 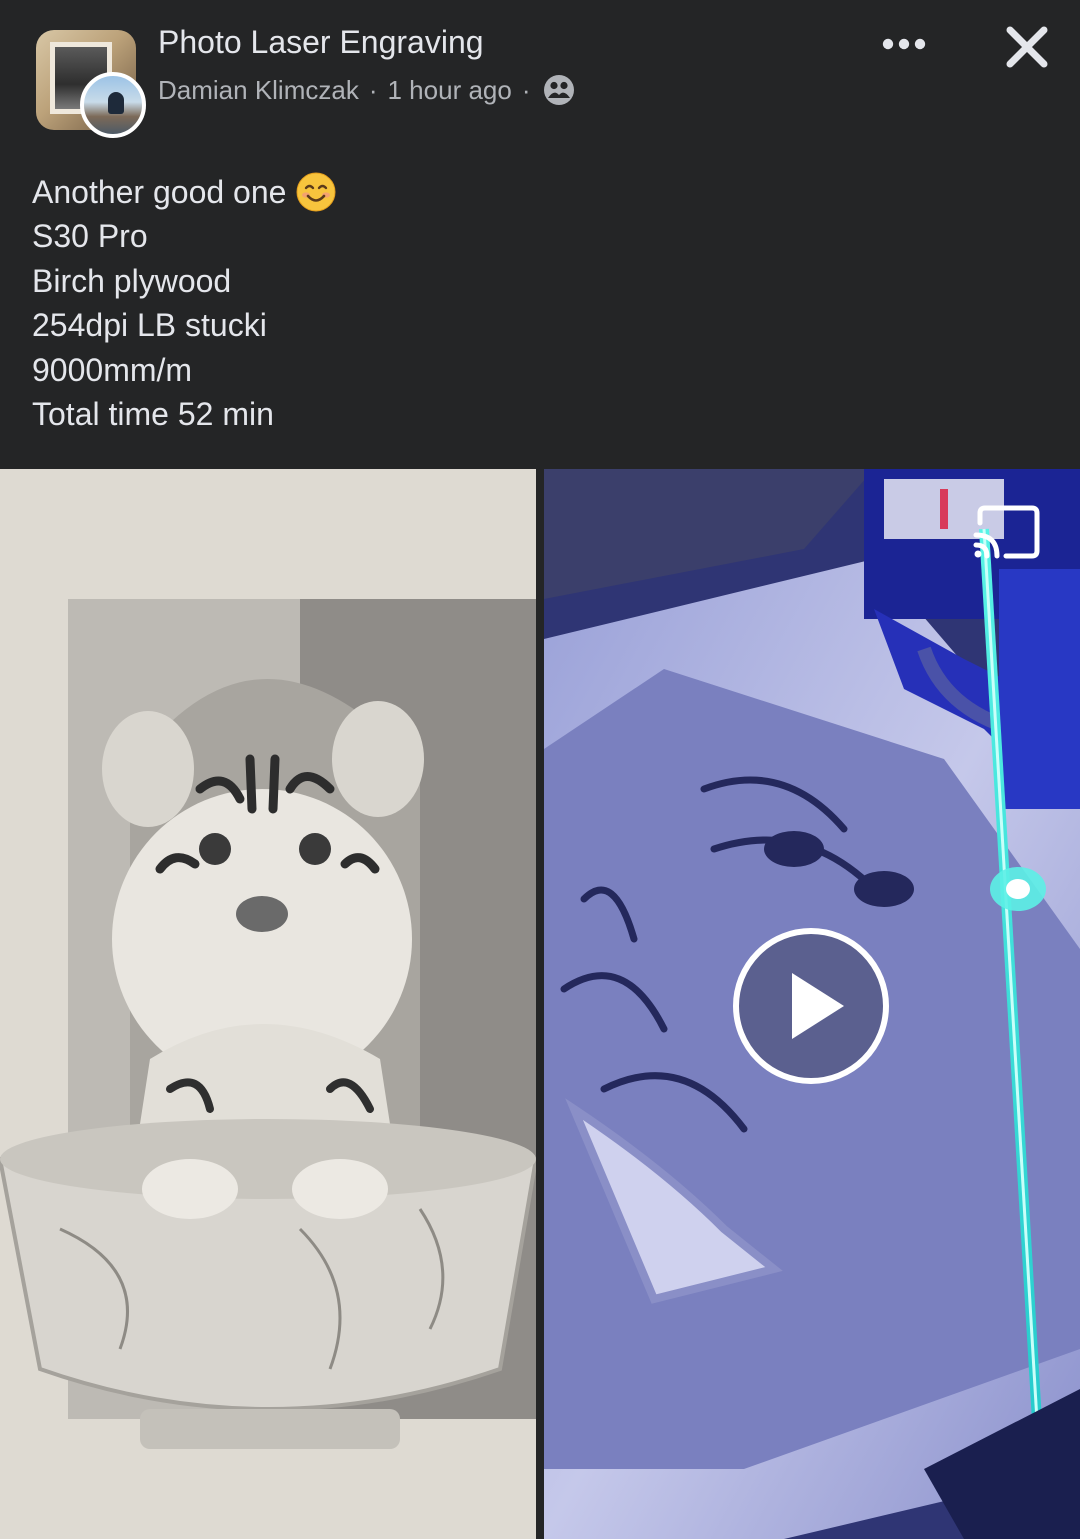 I want to click on close-button, so click(x=1027, y=47).